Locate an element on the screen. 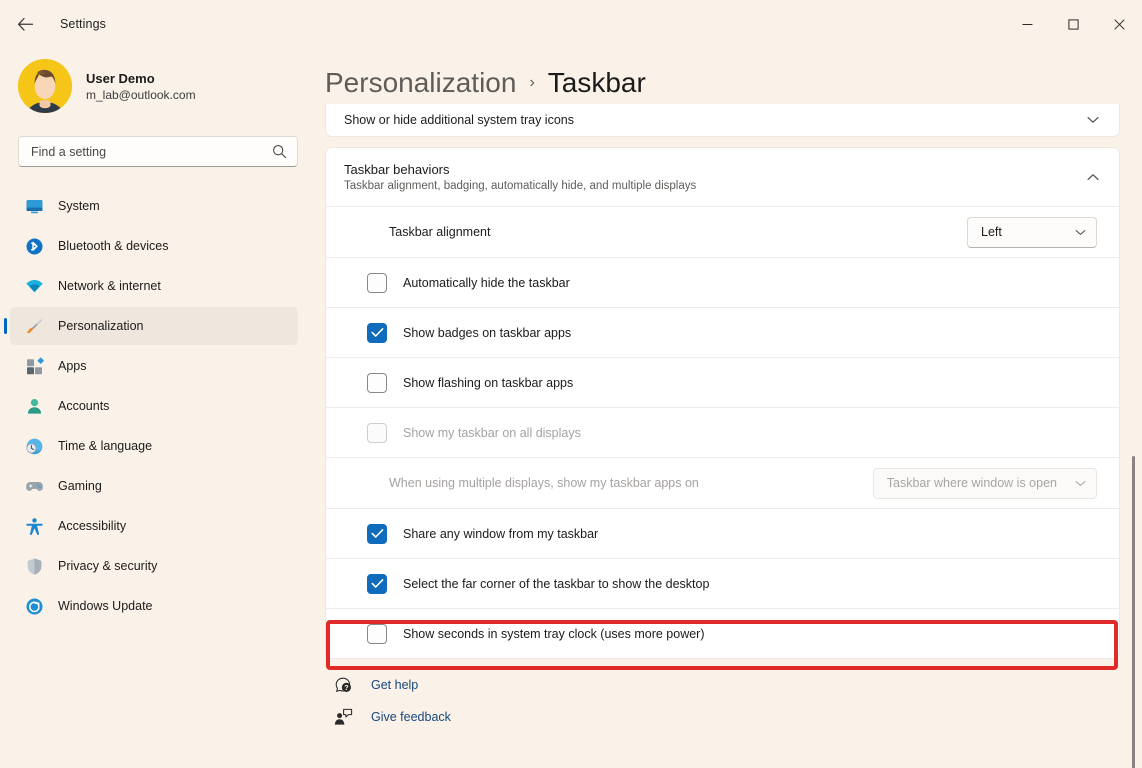 The image size is (1142, 768). sidebar-item-label: Accounts is located at coordinates (84, 406).